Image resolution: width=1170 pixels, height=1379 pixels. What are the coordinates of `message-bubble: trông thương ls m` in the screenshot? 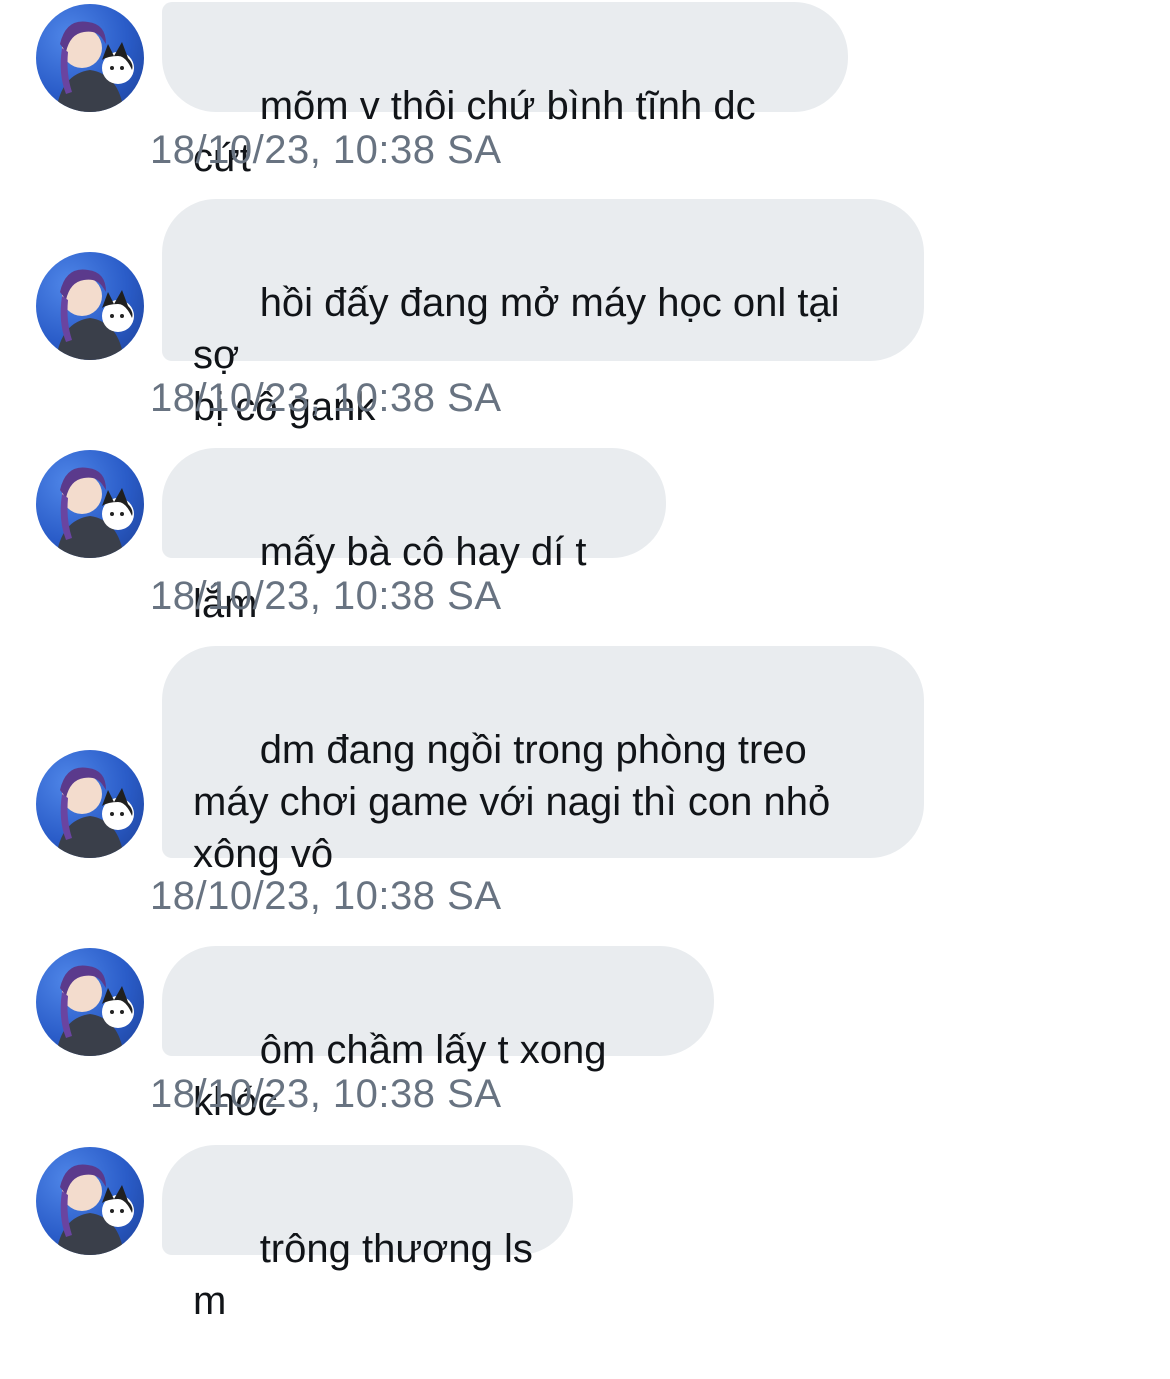 It's located at (367, 1234).